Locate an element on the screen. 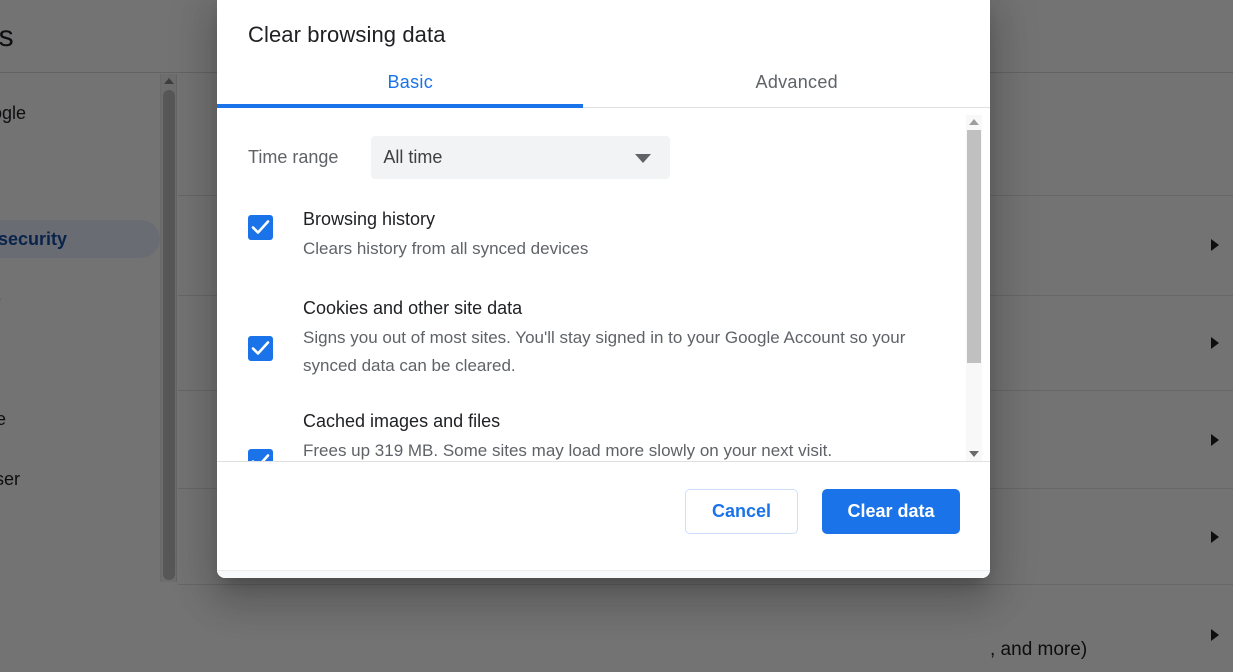 The image size is (1233, 672). dialog-actions: Cancel Clear data is located at coordinates (822, 511).